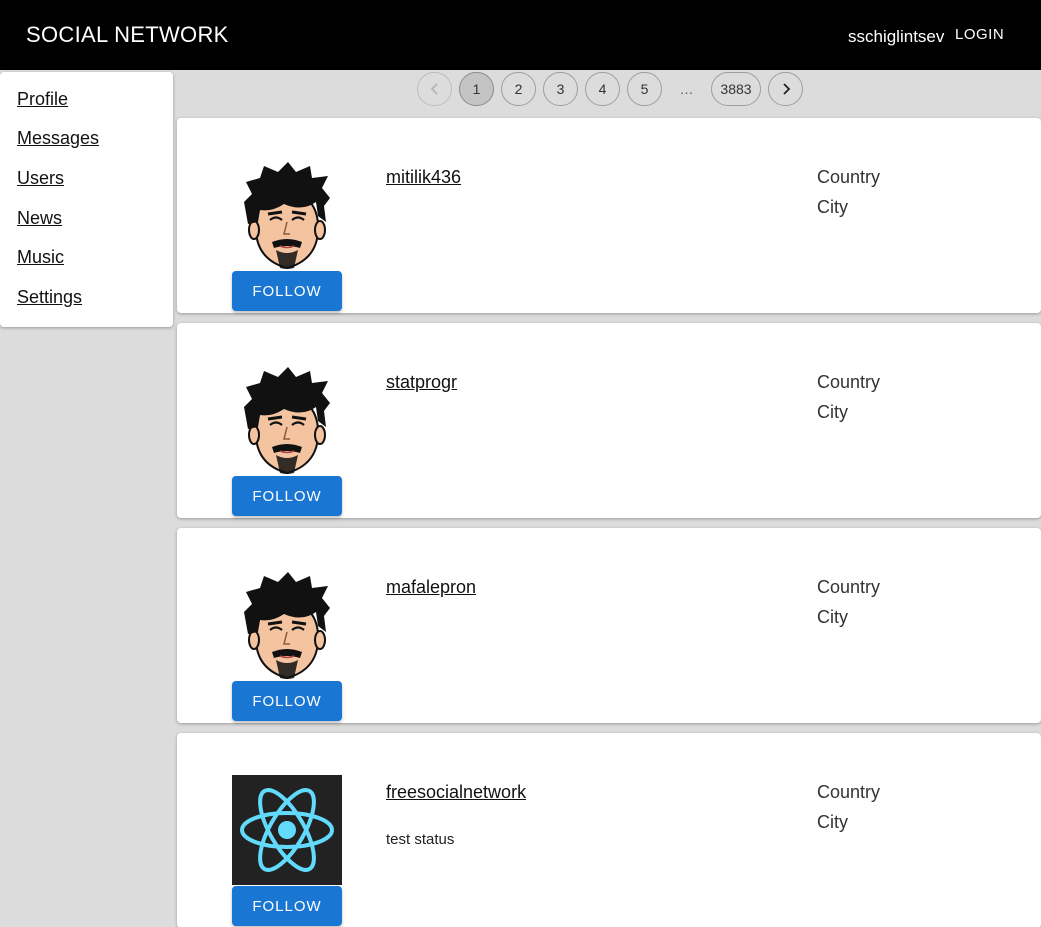 The height and width of the screenshot is (927, 1041). What do you see at coordinates (602, 89) in the screenshot?
I see `page-button-4: 4` at bounding box center [602, 89].